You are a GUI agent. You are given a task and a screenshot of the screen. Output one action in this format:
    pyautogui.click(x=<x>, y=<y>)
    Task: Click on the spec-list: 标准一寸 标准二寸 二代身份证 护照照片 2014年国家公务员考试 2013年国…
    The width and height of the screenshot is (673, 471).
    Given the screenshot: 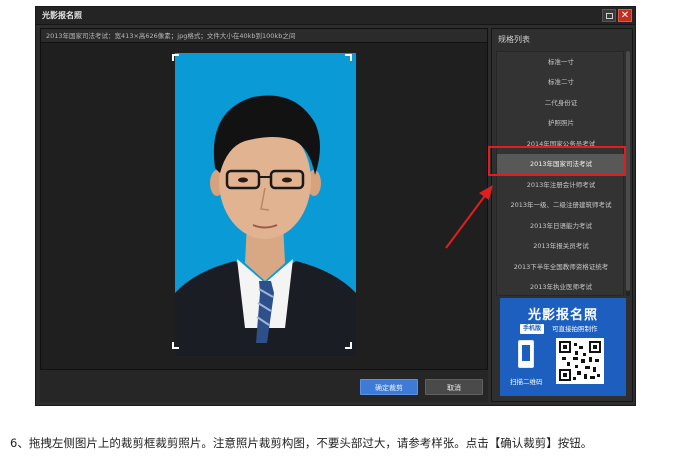 What is the action you would take?
    pyautogui.click(x=560, y=174)
    